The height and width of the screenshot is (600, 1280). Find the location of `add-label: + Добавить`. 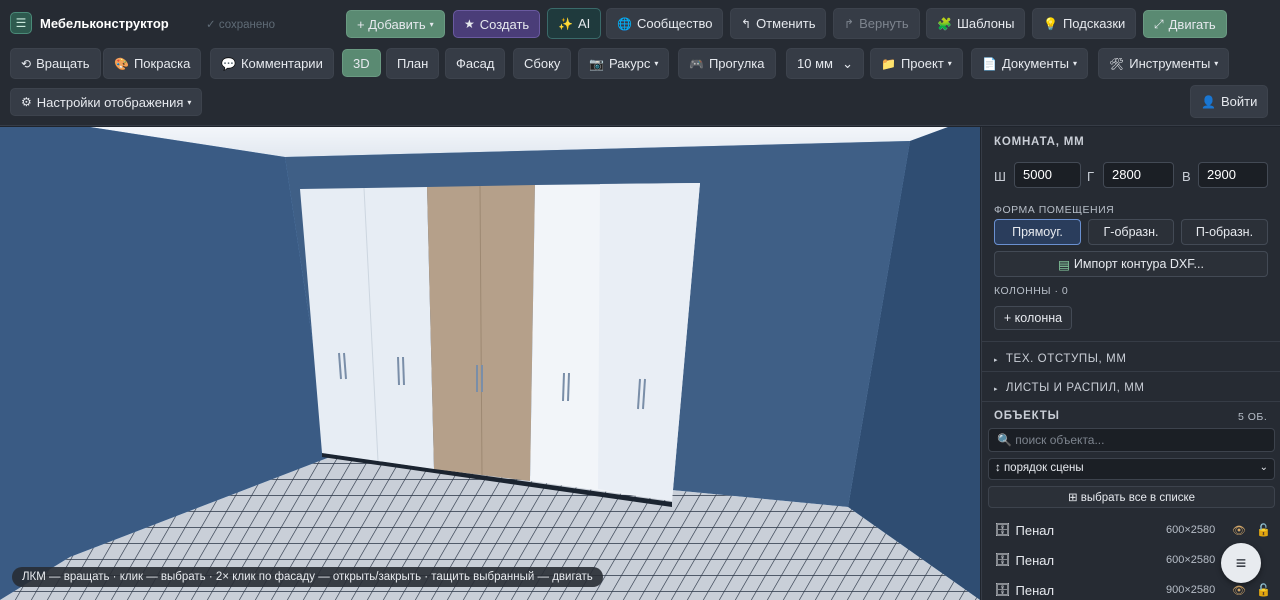

add-label: + Добавить is located at coordinates (391, 24).